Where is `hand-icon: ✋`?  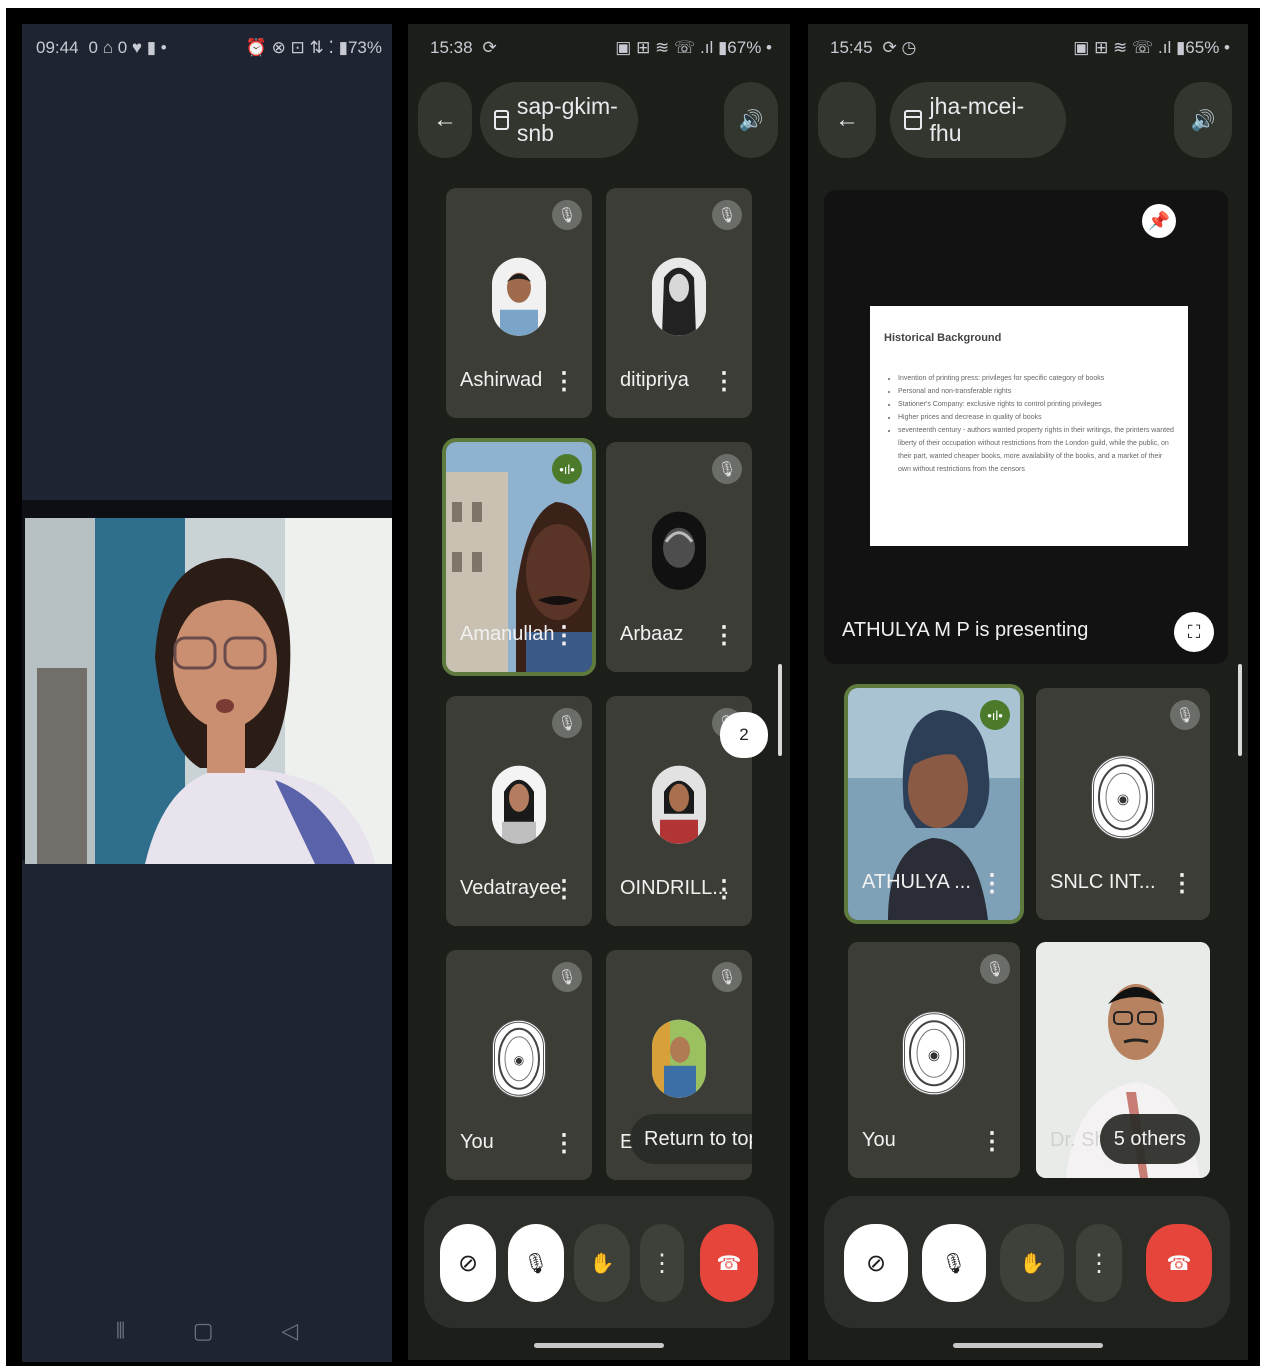
hand-icon: ✋ is located at coordinates (1032, 1263).